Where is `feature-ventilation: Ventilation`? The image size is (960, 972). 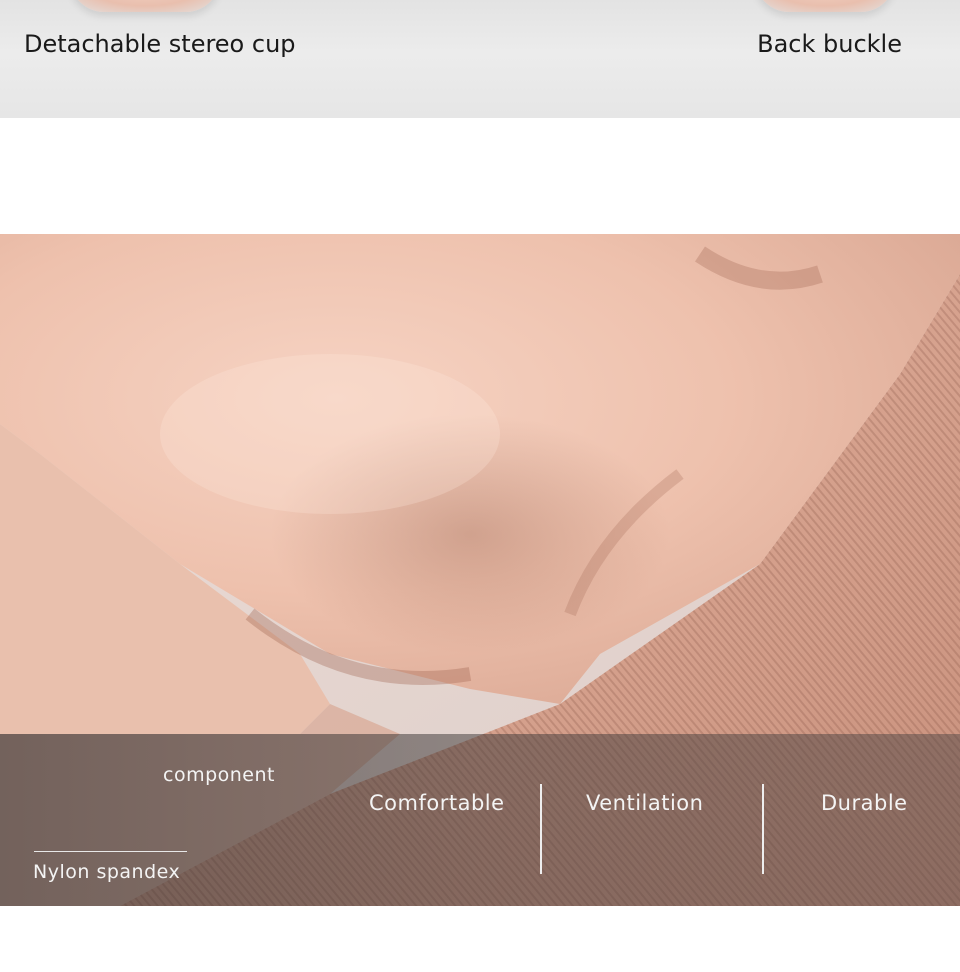 feature-ventilation: Ventilation is located at coordinates (645, 803).